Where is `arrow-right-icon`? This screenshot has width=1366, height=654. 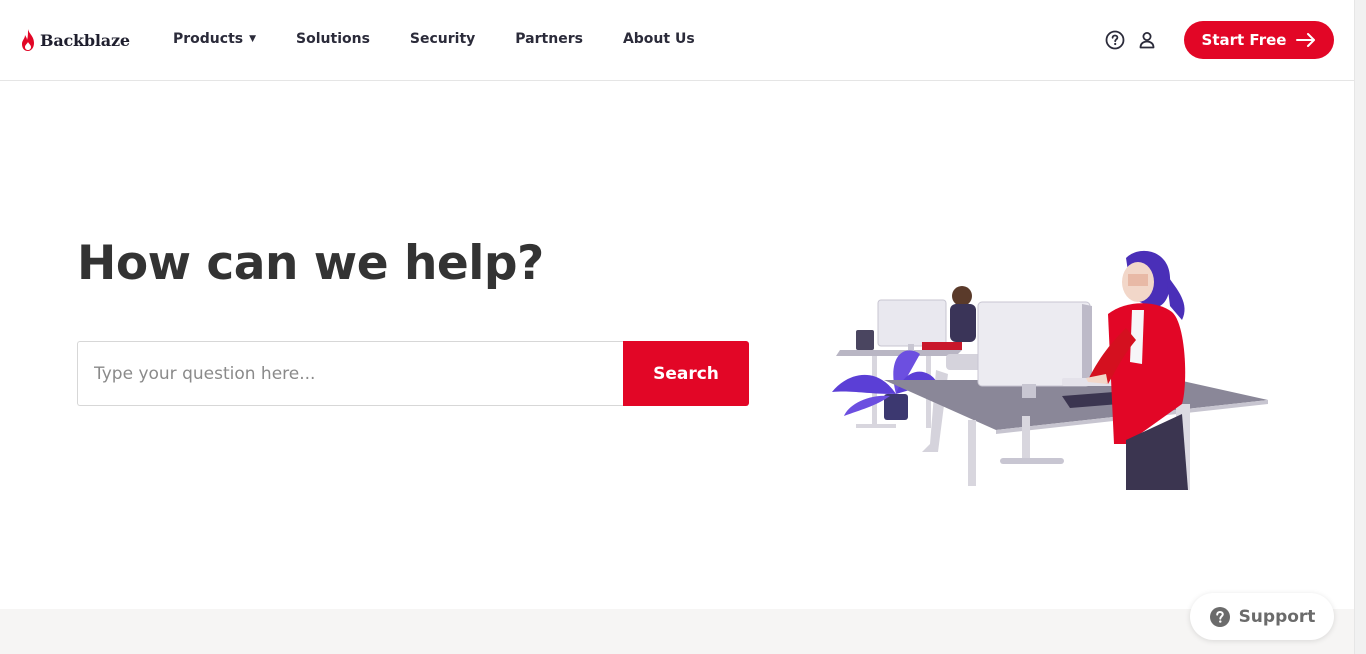 arrow-right-icon is located at coordinates (1306, 40).